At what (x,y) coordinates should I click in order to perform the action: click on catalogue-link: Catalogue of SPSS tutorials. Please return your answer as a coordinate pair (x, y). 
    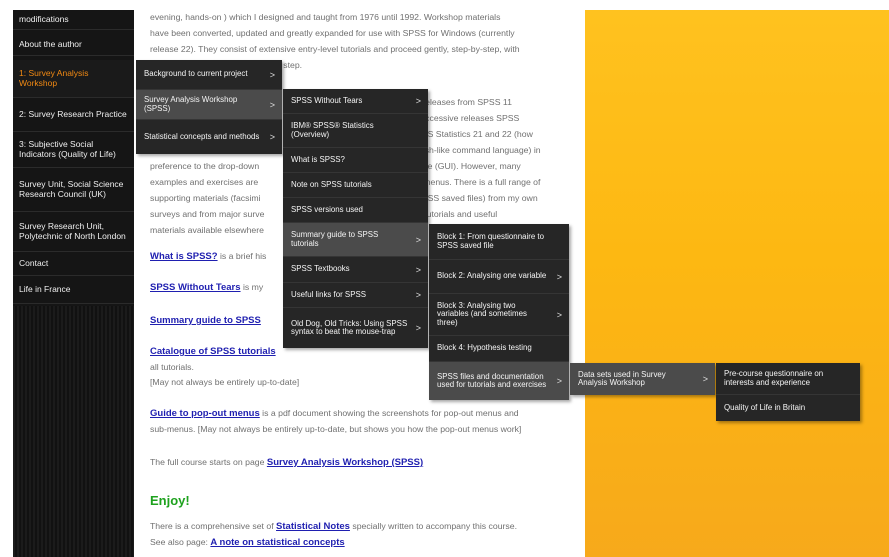
    Looking at the image, I should click on (213, 351).